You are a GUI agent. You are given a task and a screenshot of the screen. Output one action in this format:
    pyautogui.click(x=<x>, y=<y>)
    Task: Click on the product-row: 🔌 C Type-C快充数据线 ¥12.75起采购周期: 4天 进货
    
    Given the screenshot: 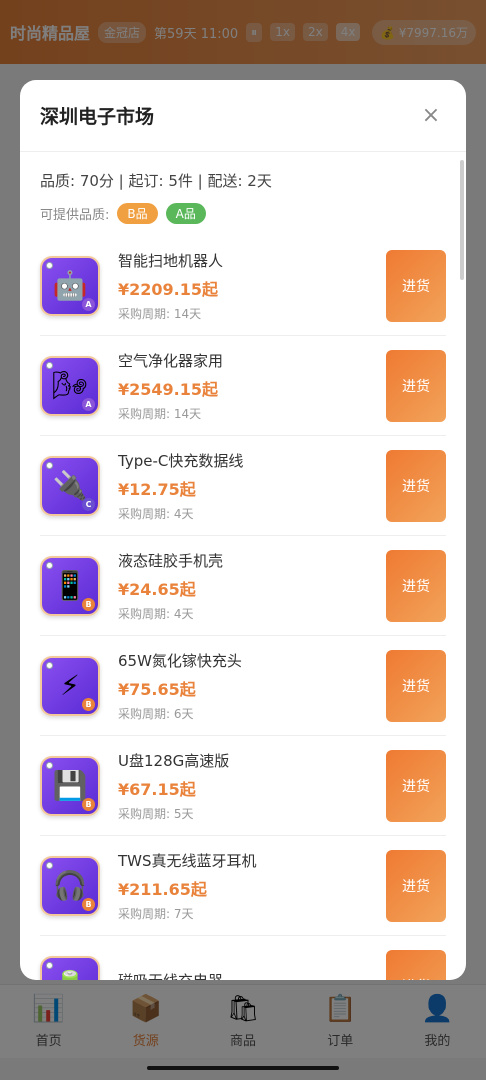 What is the action you would take?
    pyautogui.click(x=243, y=486)
    